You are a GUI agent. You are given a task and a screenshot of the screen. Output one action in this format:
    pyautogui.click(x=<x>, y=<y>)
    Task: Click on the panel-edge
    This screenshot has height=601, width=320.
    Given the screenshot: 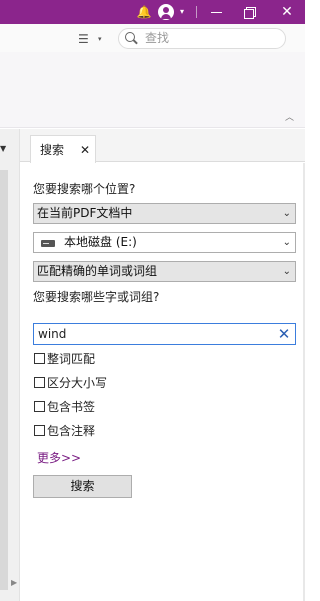 What is the action you would take?
    pyautogui.click(x=304, y=382)
    